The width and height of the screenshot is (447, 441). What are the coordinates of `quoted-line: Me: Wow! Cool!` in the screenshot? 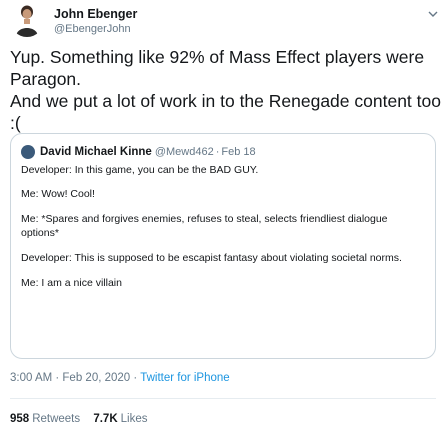 It's located at (58, 194).